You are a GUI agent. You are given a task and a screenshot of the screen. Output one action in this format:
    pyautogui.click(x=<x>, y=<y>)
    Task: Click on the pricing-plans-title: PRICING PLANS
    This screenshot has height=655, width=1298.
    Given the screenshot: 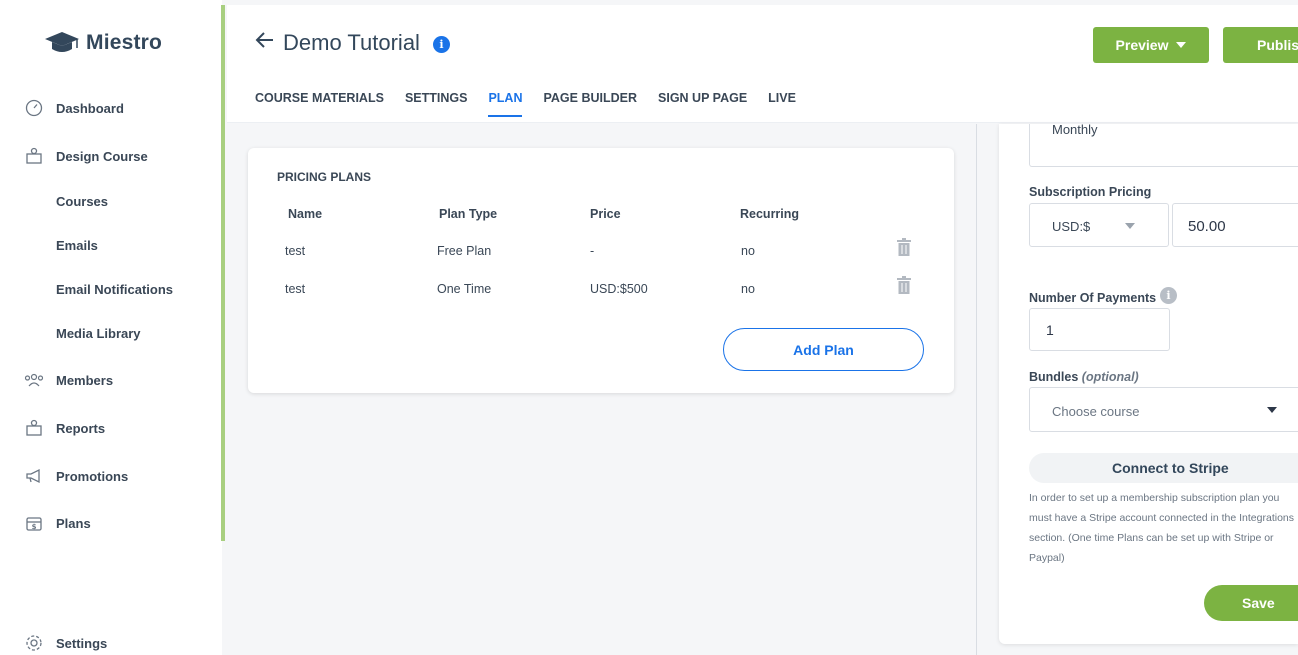 What is the action you would take?
    pyautogui.click(x=324, y=177)
    